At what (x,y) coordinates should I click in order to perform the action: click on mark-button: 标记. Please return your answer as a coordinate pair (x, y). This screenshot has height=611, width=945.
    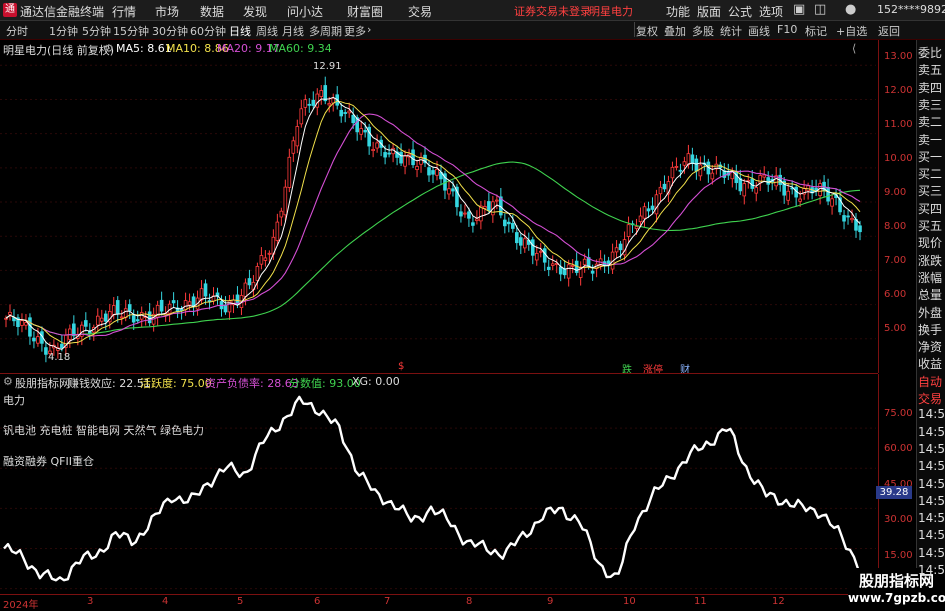
    Looking at the image, I should click on (816, 31).